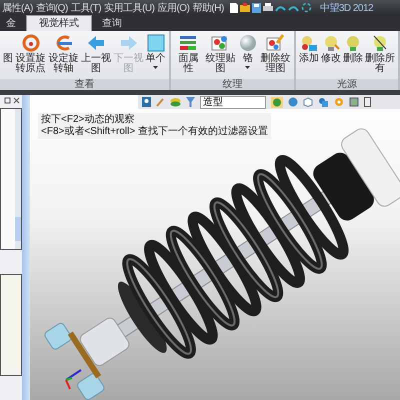 The height and width of the screenshot is (400, 400). What do you see at coordinates (347, 8) in the screenshot?
I see `app-title: 中望3D 2012` at bounding box center [347, 8].